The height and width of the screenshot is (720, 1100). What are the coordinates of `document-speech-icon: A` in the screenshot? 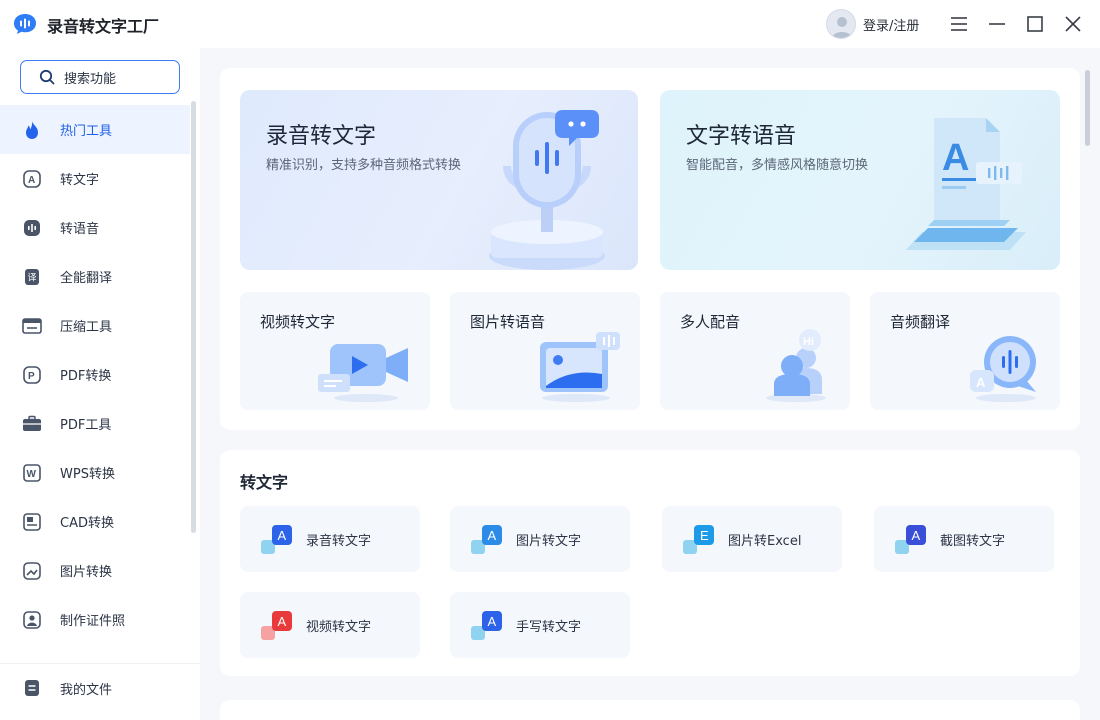 It's located at (966, 184).